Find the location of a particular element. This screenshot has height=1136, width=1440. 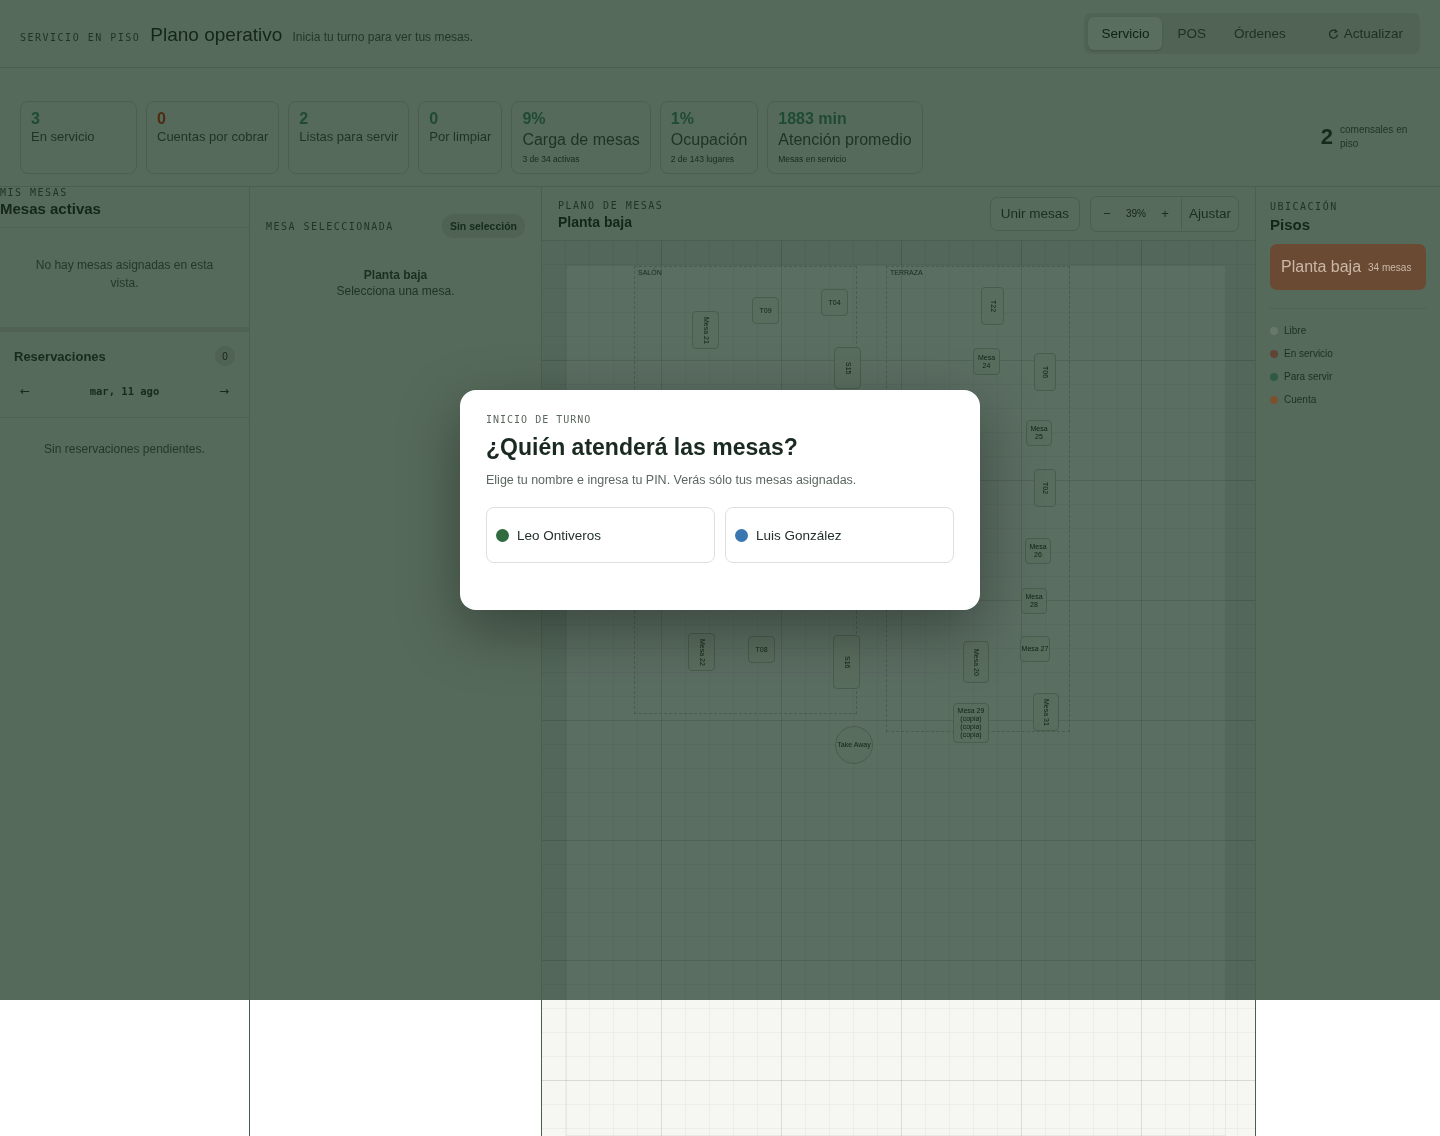

next-day-button: → is located at coordinates (223, 391).